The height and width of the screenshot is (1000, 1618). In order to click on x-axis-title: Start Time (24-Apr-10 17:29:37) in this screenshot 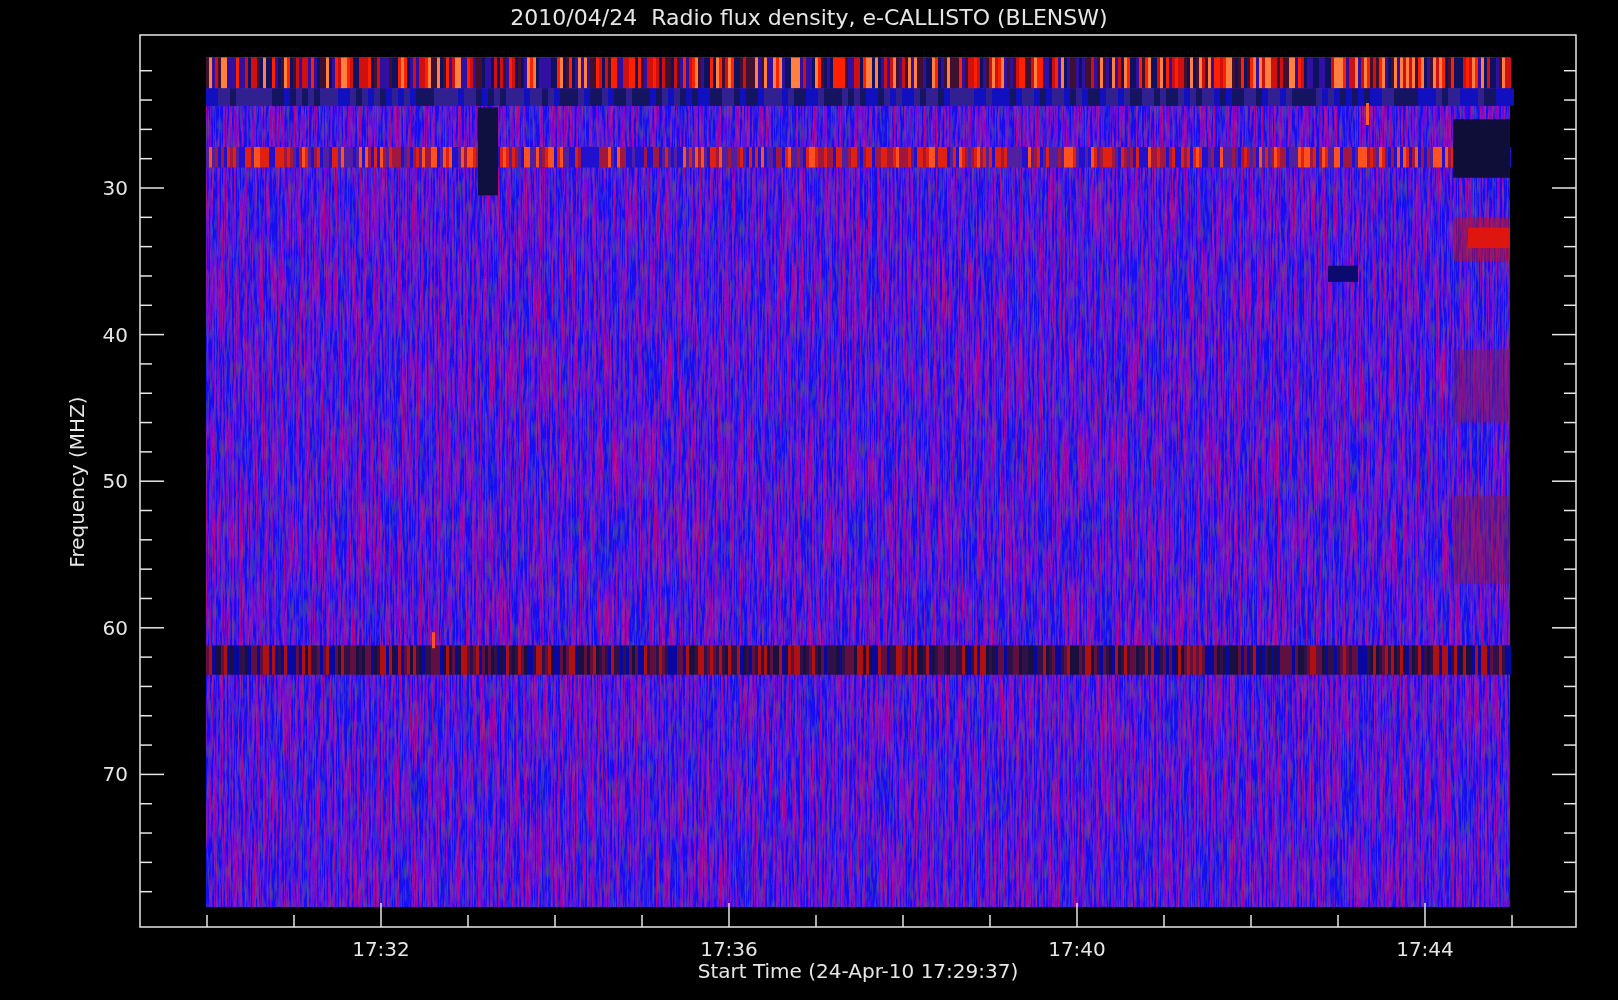, I will do `click(858, 971)`.